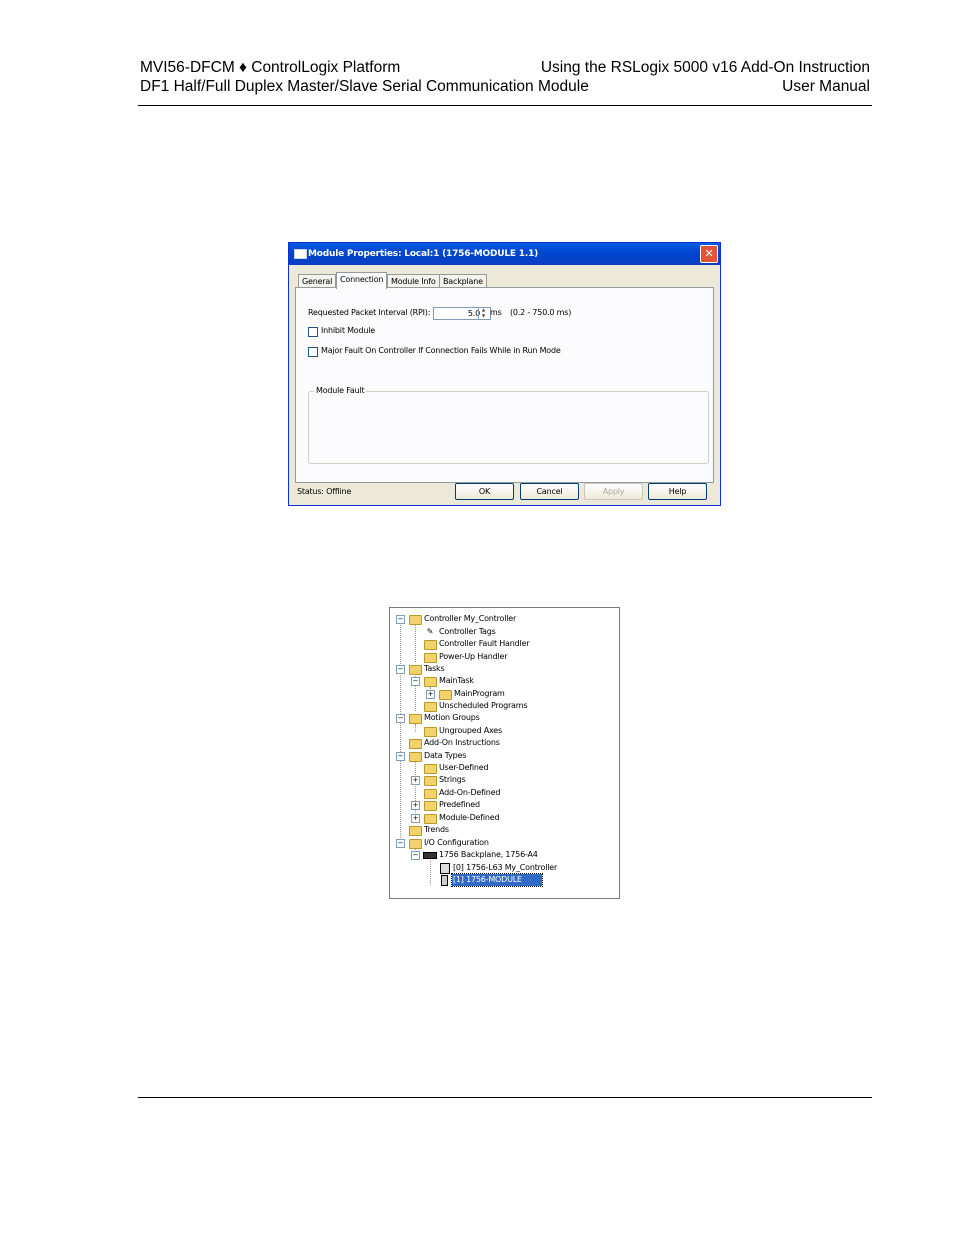  What do you see at coordinates (463, 281) in the screenshot?
I see `tab-backplane: Backplane` at bounding box center [463, 281].